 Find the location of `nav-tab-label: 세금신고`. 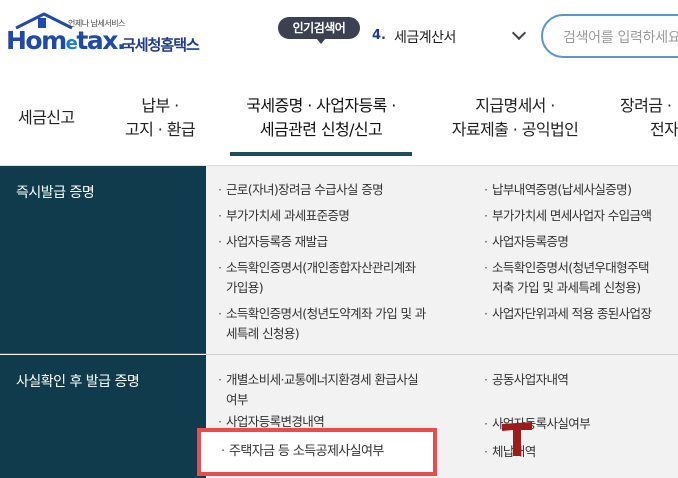

nav-tab-label: 세금신고 is located at coordinates (46, 117).